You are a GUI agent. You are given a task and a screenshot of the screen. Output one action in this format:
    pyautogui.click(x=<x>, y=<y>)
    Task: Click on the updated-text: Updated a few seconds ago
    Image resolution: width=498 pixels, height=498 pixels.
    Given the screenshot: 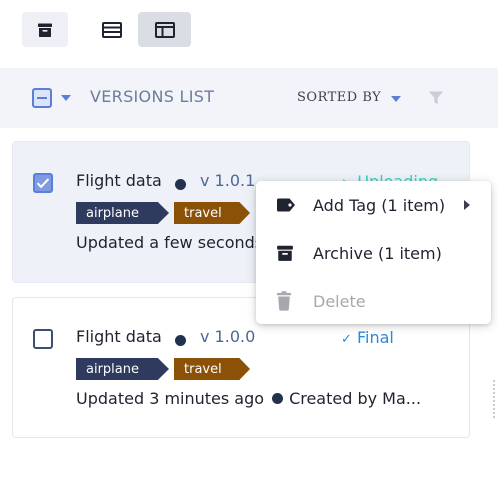 What is the action you would take?
    pyautogui.click(x=166, y=242)
    